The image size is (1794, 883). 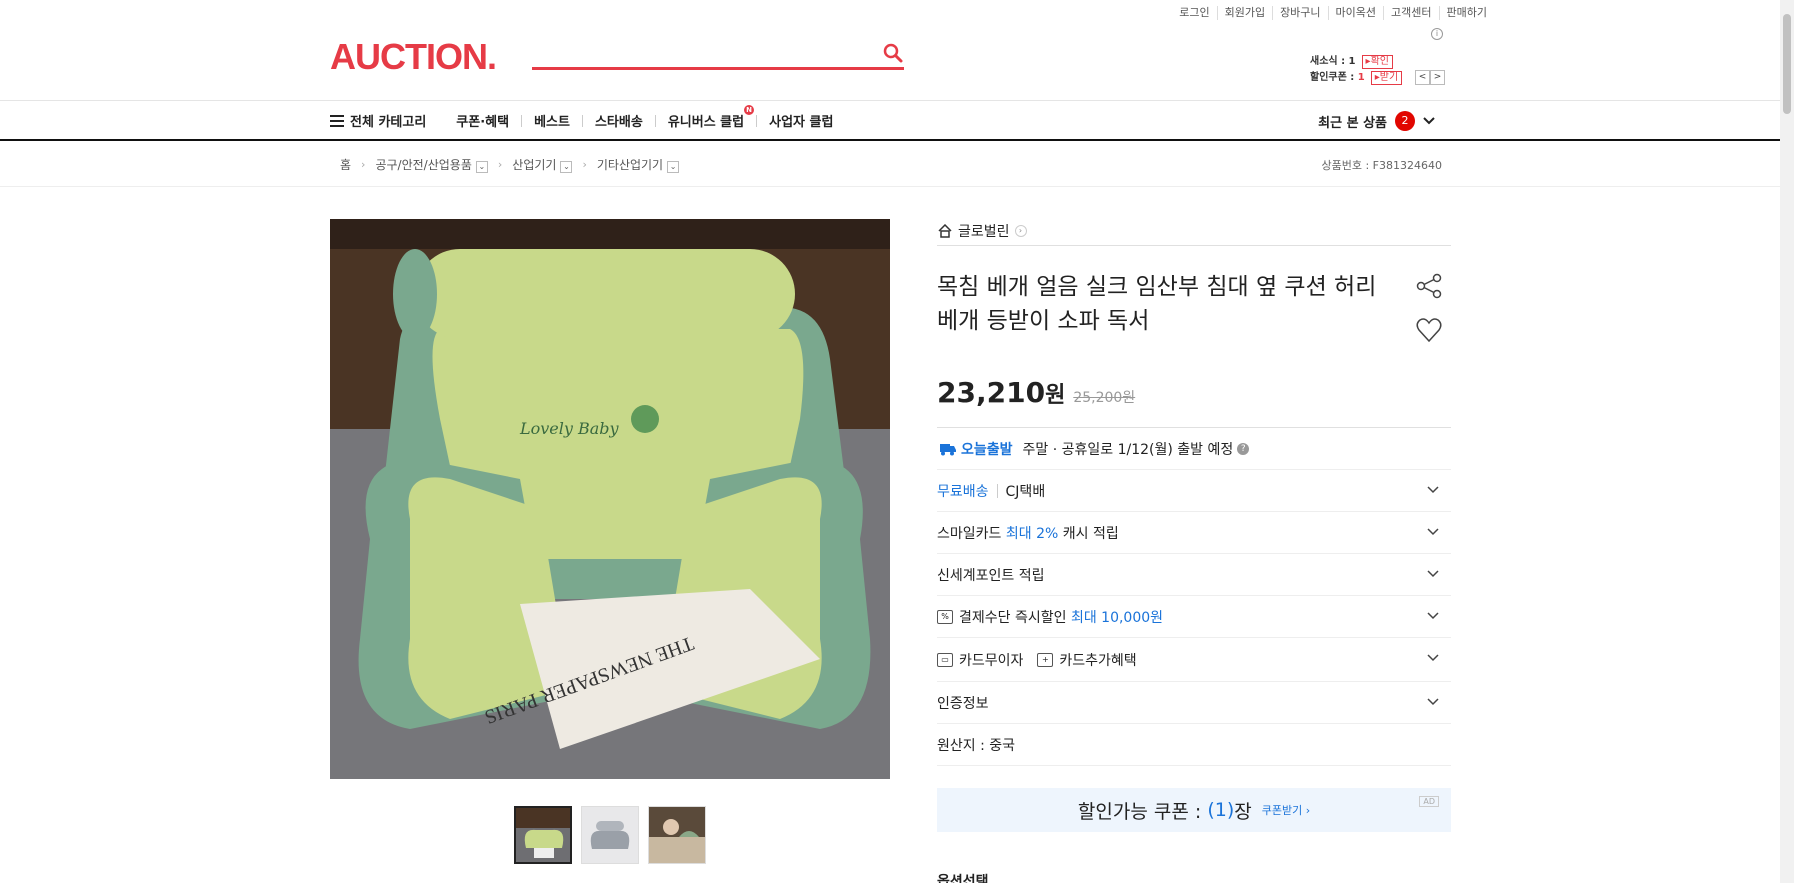 I want to click on search-input, so click(x=697, y=53).